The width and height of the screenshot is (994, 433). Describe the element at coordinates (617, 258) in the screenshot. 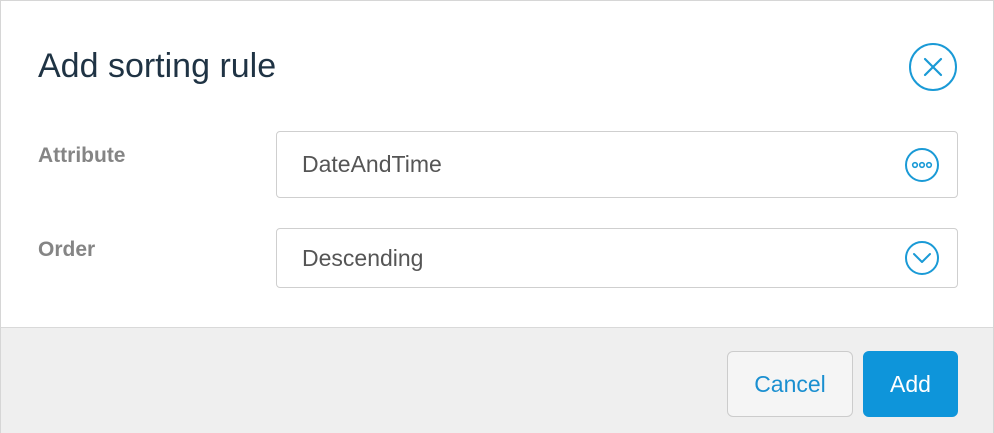

I see `order-dropdown: Descending` at that location.